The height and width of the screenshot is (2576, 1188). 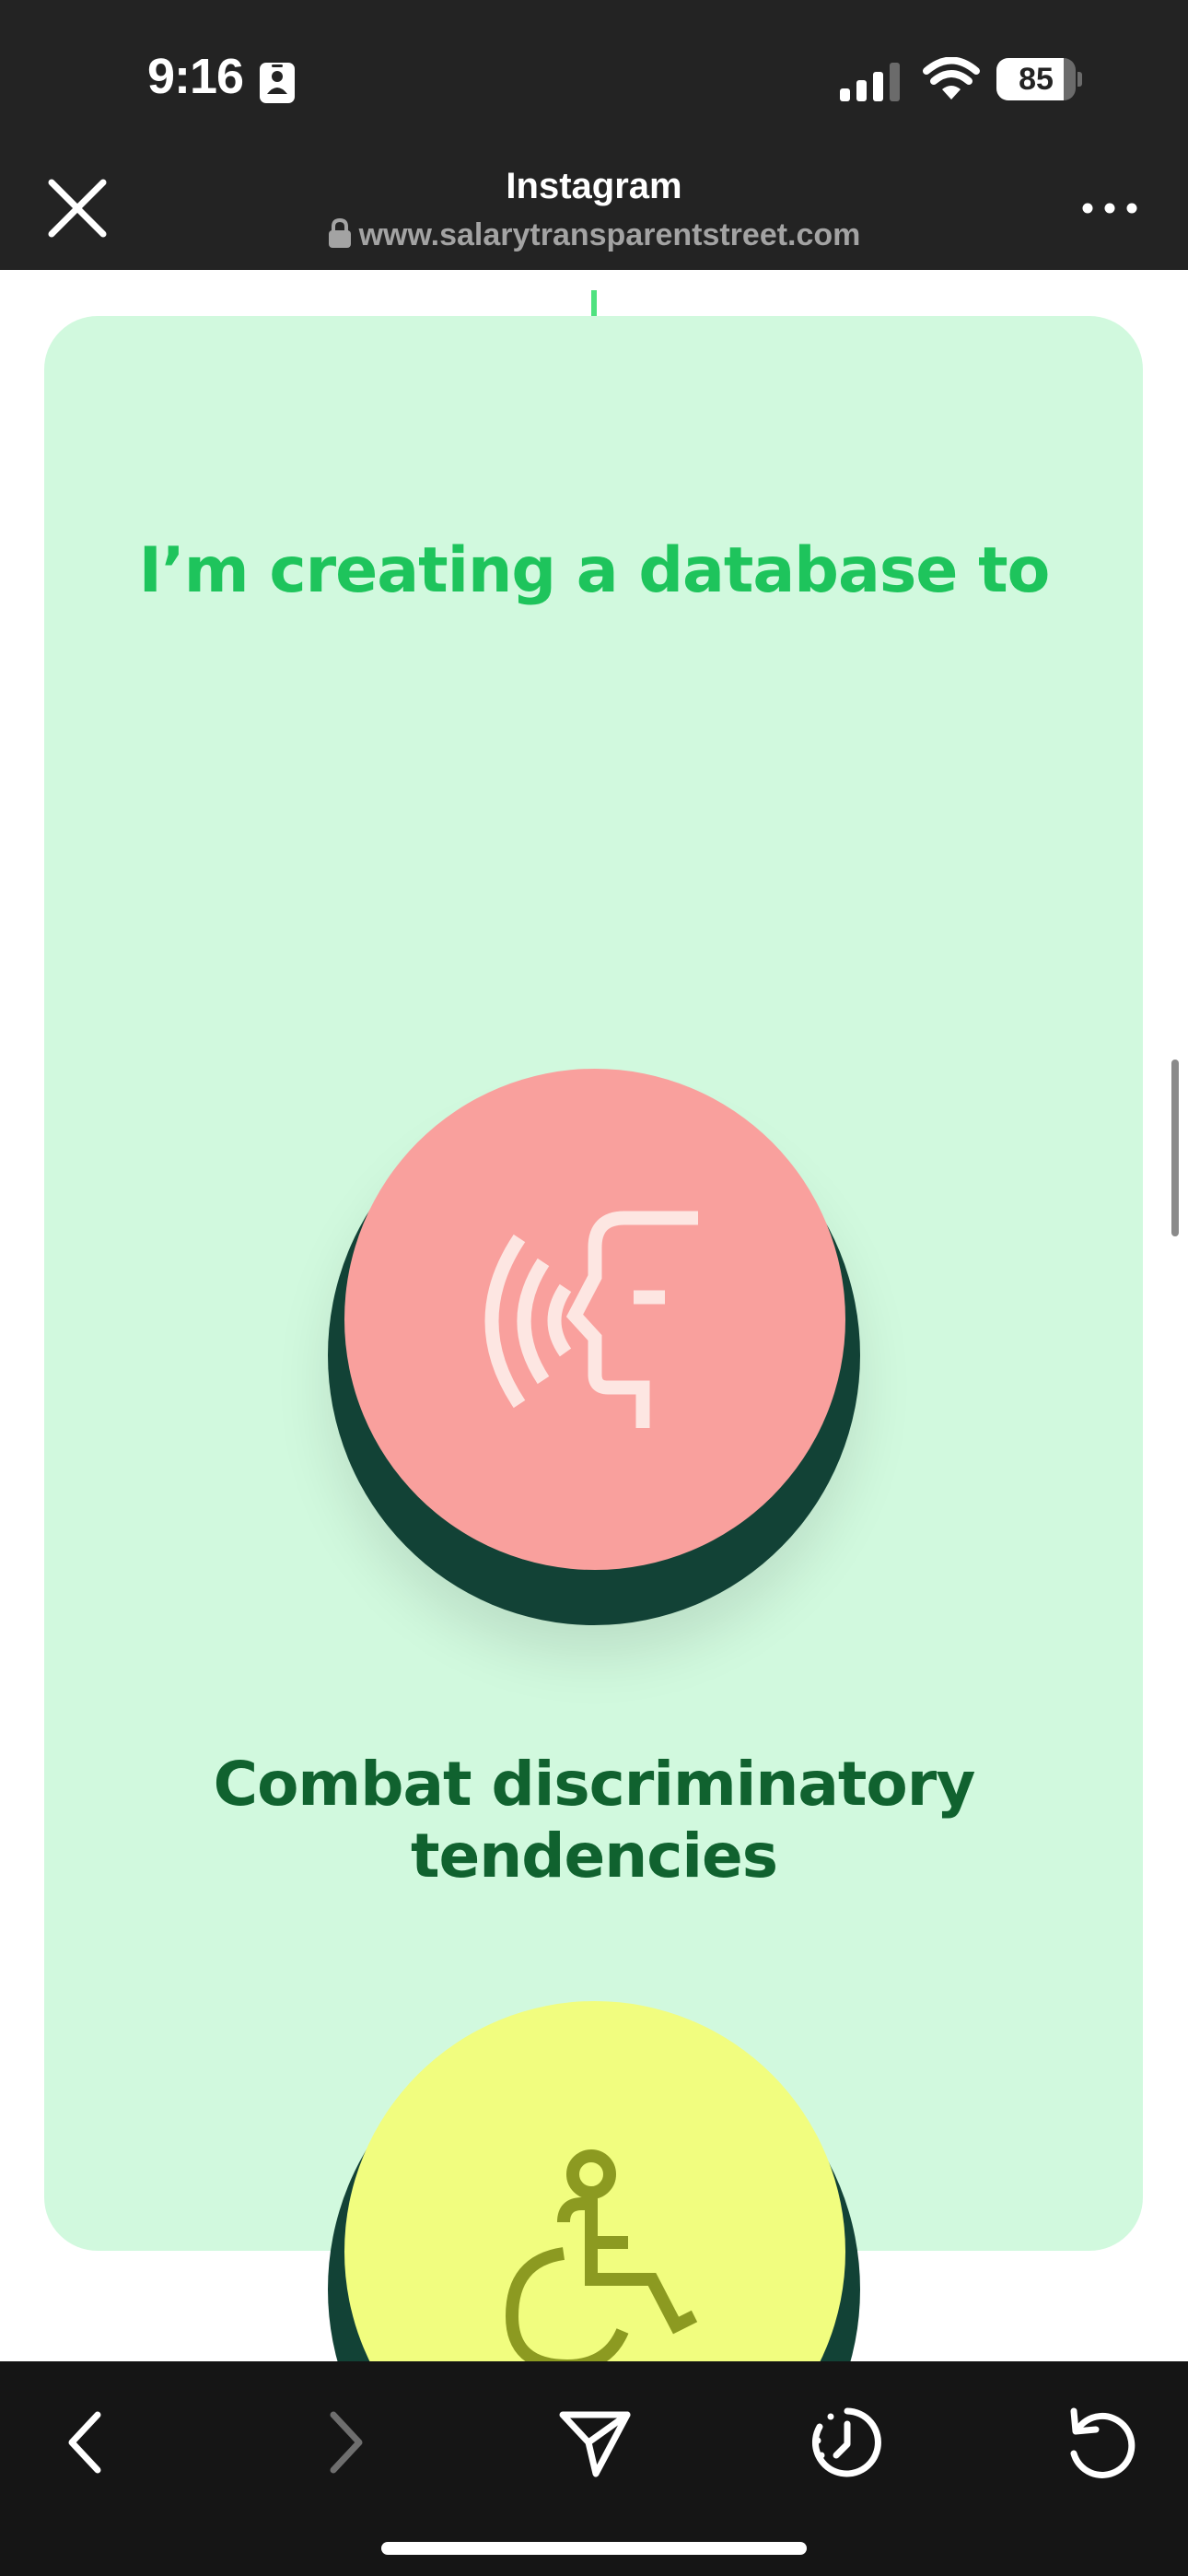 I want to click on forward-button, so click(x=343, y=2442).